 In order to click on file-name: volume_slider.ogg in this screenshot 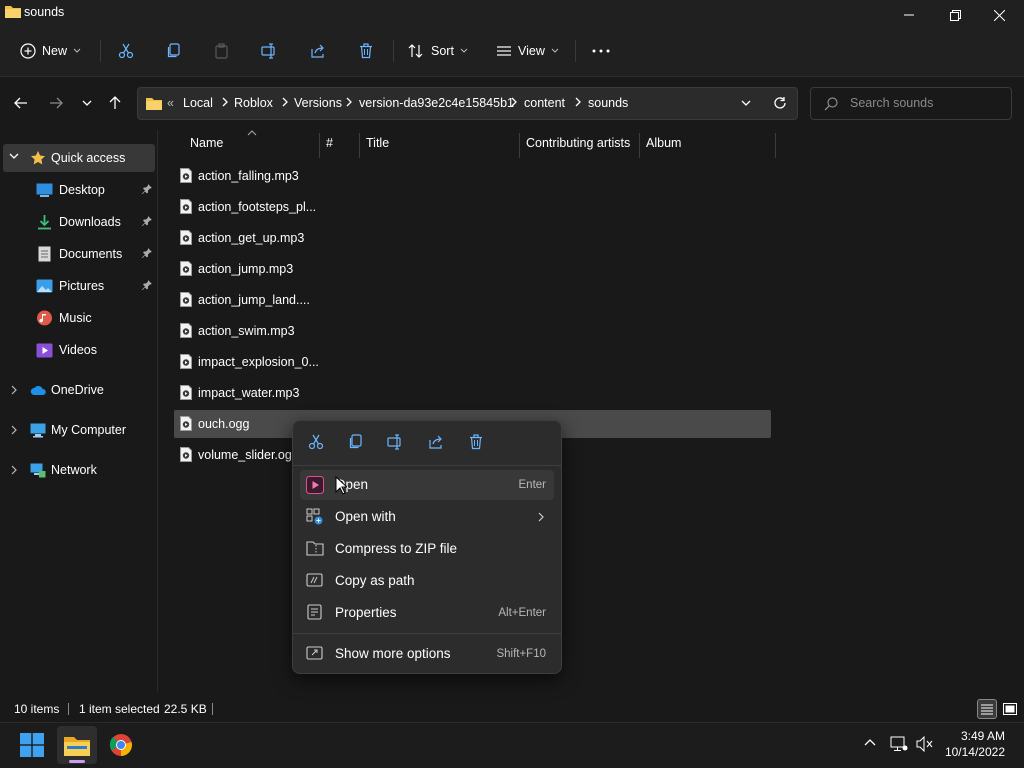, I will do `click(248, 455)`.